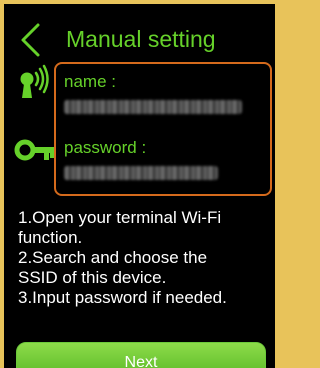 The width and height of the screenshot is (320, 368). I want to click on instruction-line: 2.Search and choose the, so click(113, 257).